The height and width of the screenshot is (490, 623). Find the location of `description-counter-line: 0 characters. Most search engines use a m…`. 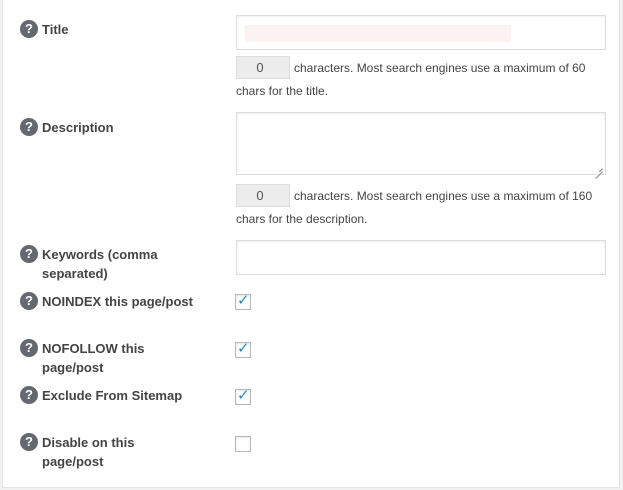

description-counter-line: 0 characters. Most search engines use a m… is located at coordinates (426, 207).